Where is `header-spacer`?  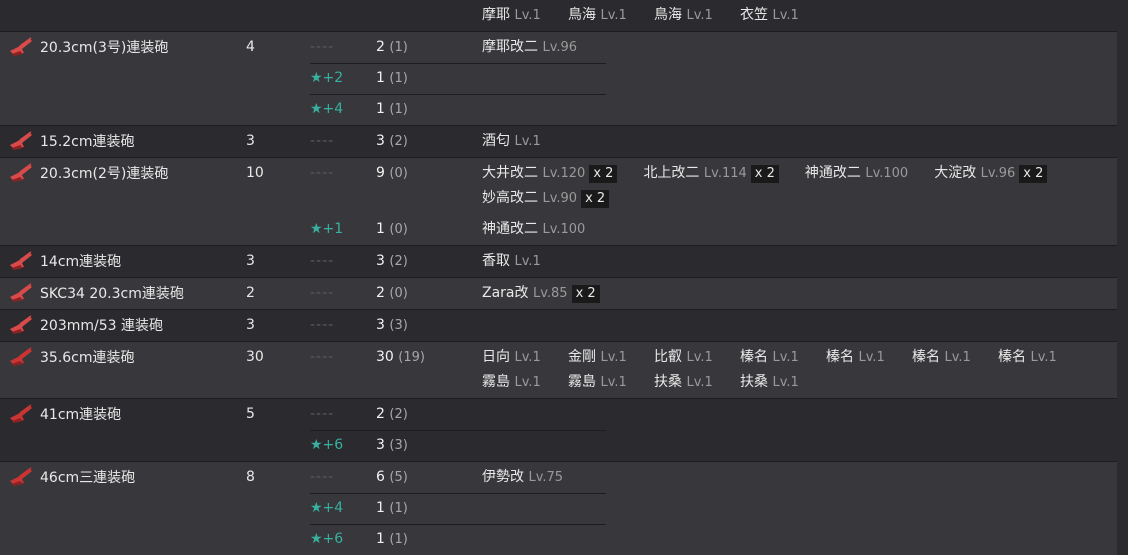 header-spacer is located at coordinates (123, 15).